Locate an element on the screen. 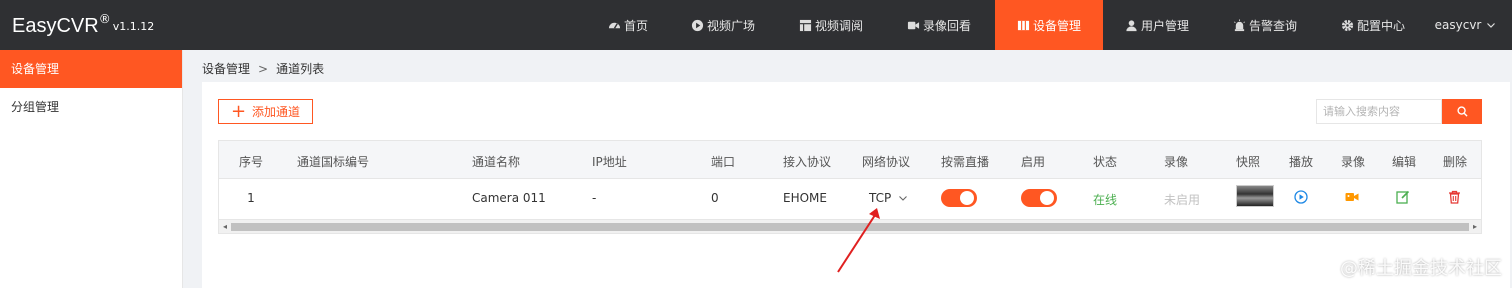 The image size is (1512, 288). network-protocol-select: TCP is located at coordinates (888, 198).